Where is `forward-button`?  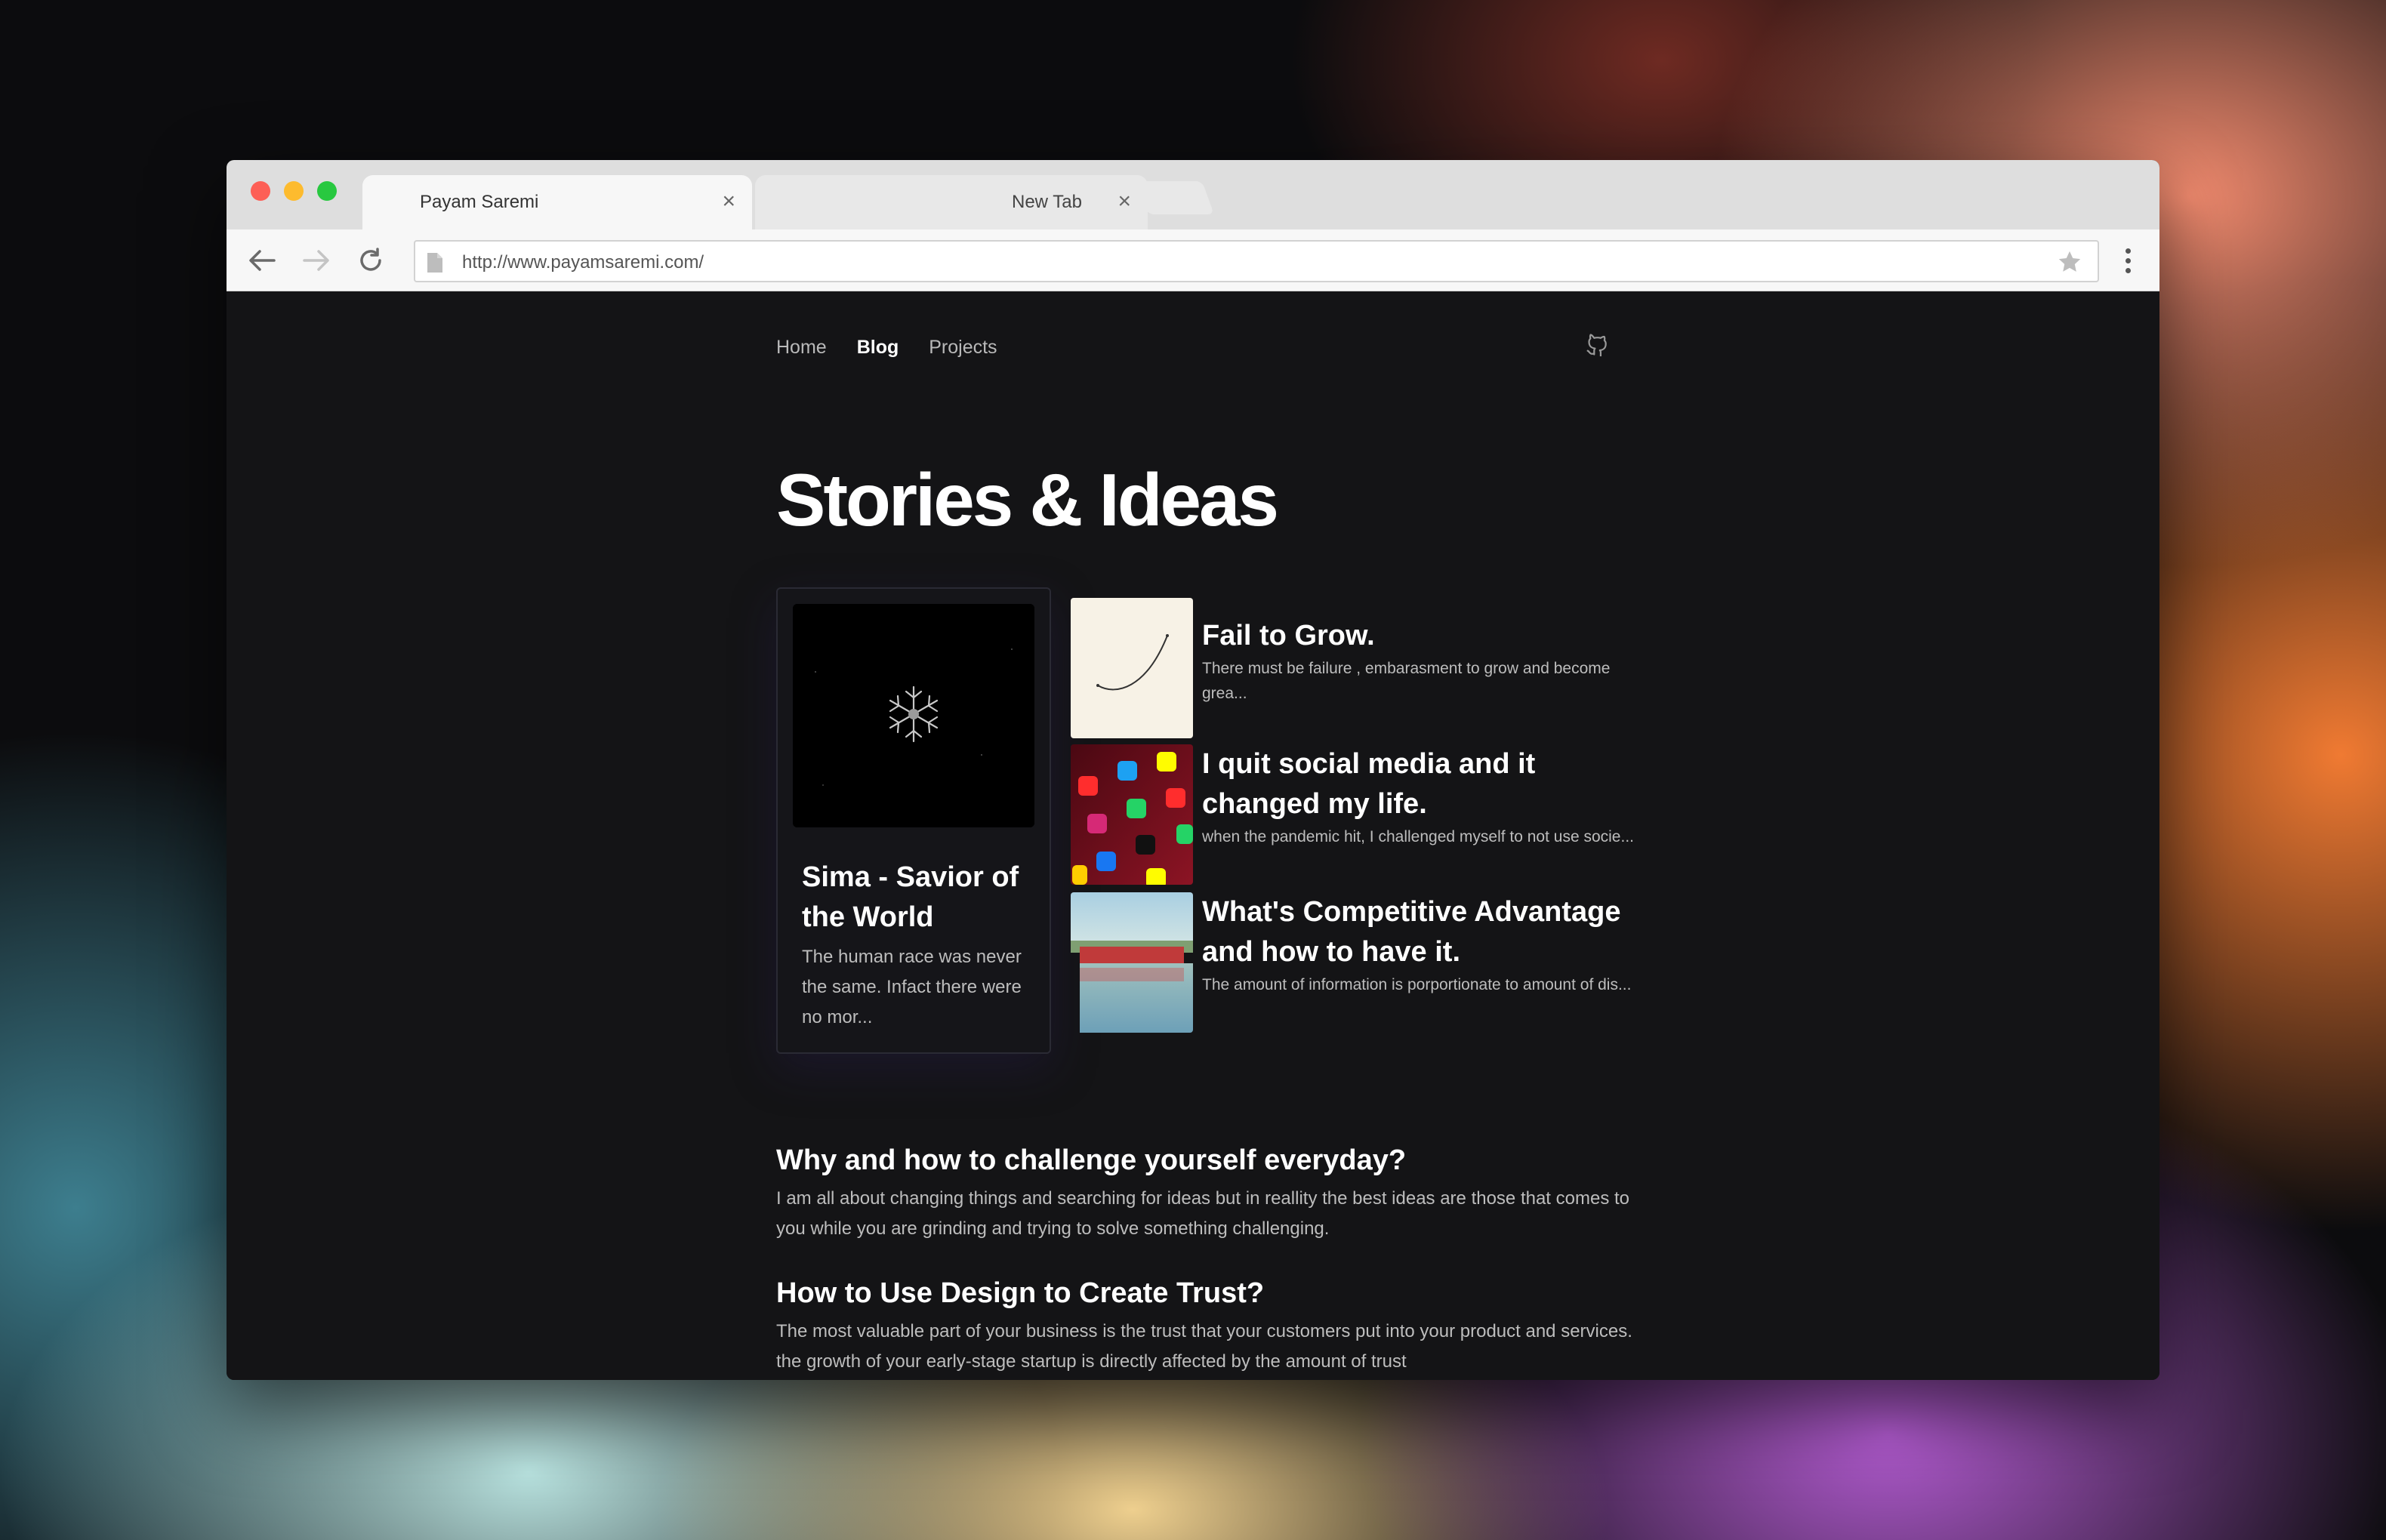
forward-button is located at coordinates (316, 260).